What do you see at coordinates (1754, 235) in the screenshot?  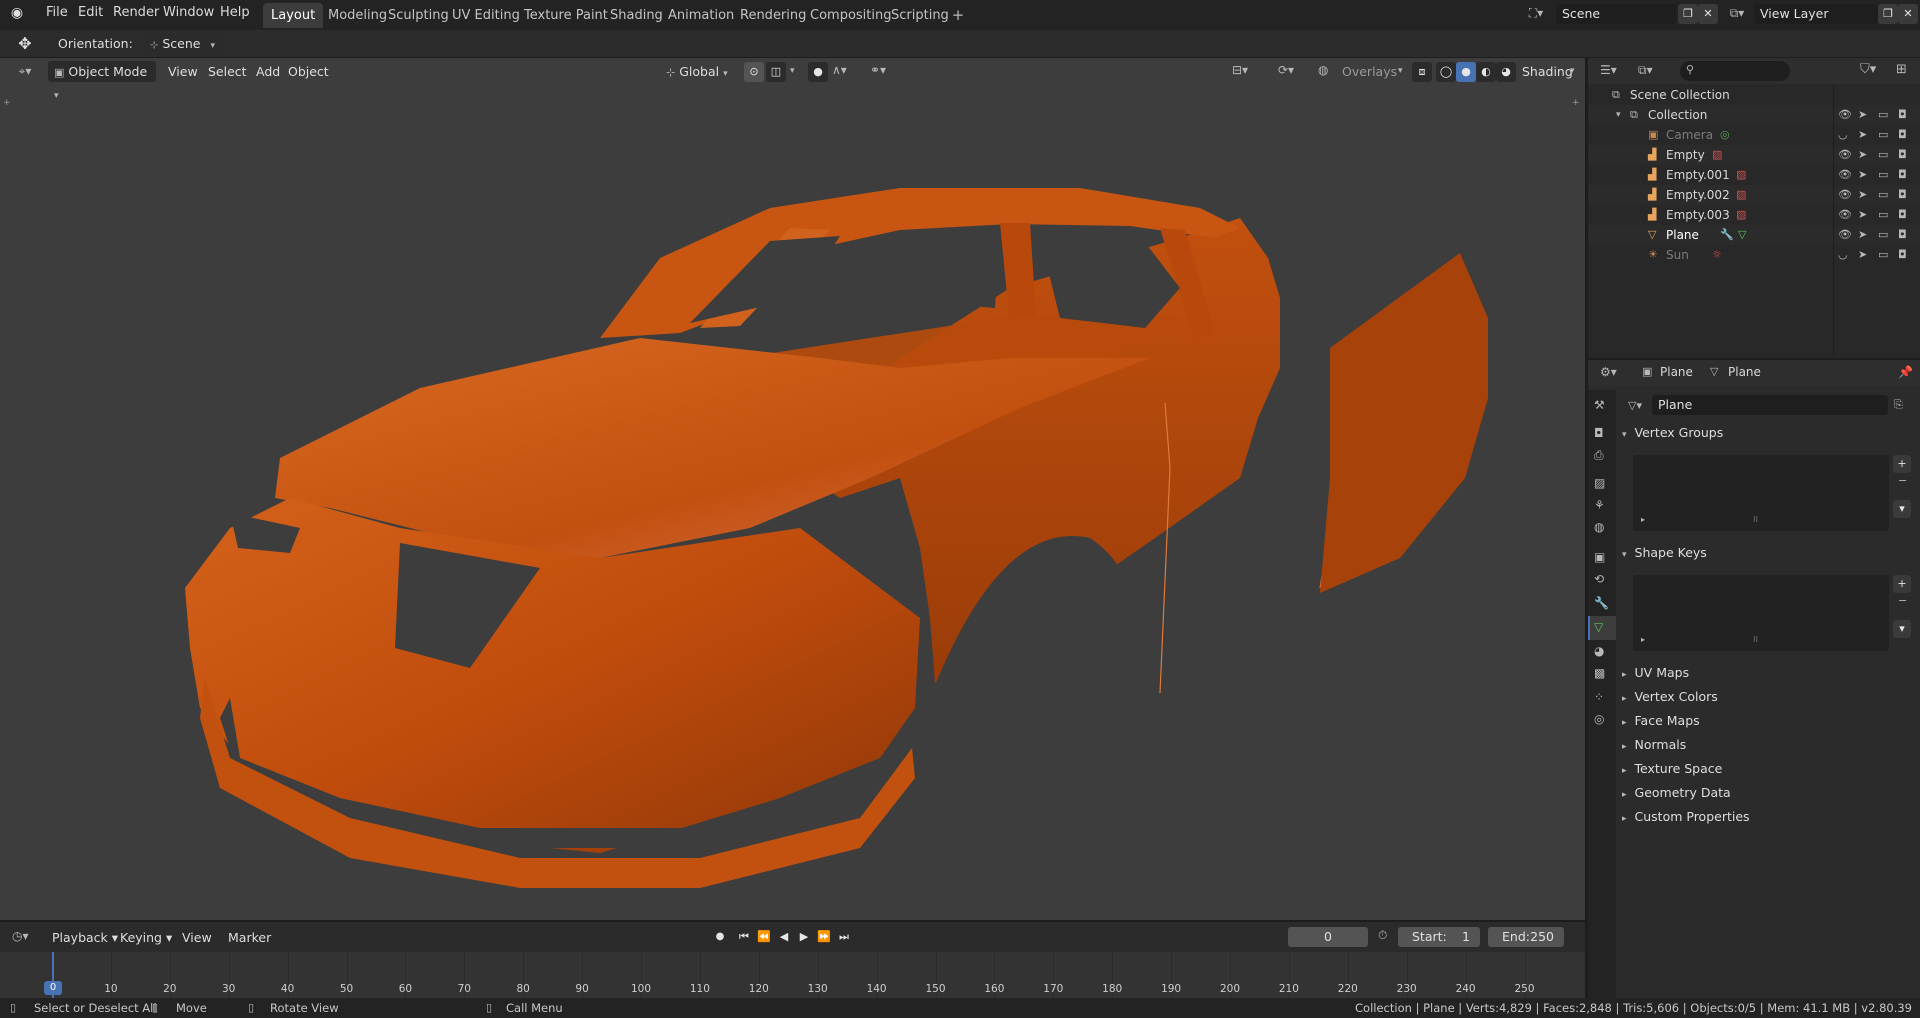 I see `outliner-row-plane: ▽ Plane 🔧 ▽ 👁 ➤ ▭ ◘` at bounding box center [1754, 235].